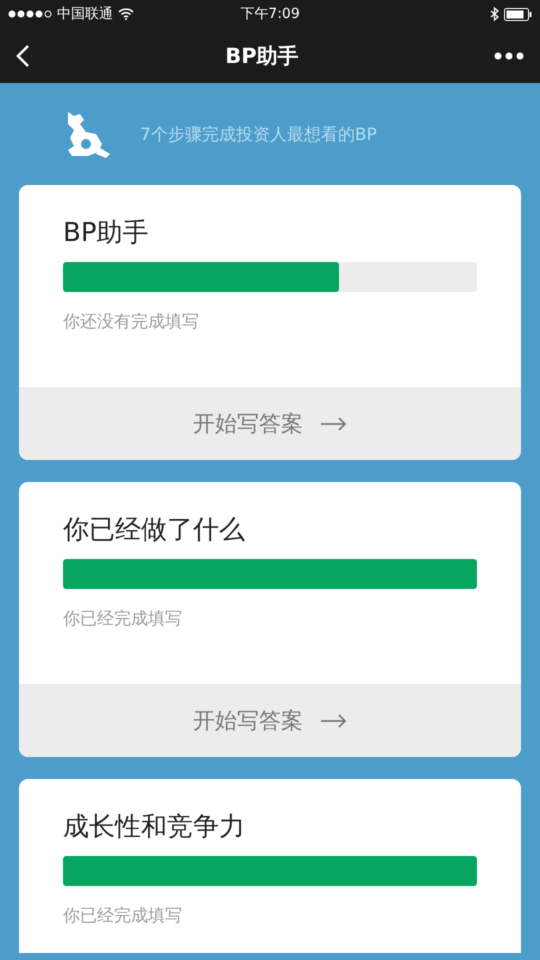 This screenshot has width=540, height=960. What do you see at coordinates (30, 14) in the screenshot?
I see `signal-icon` at bounding box center [30, 14].